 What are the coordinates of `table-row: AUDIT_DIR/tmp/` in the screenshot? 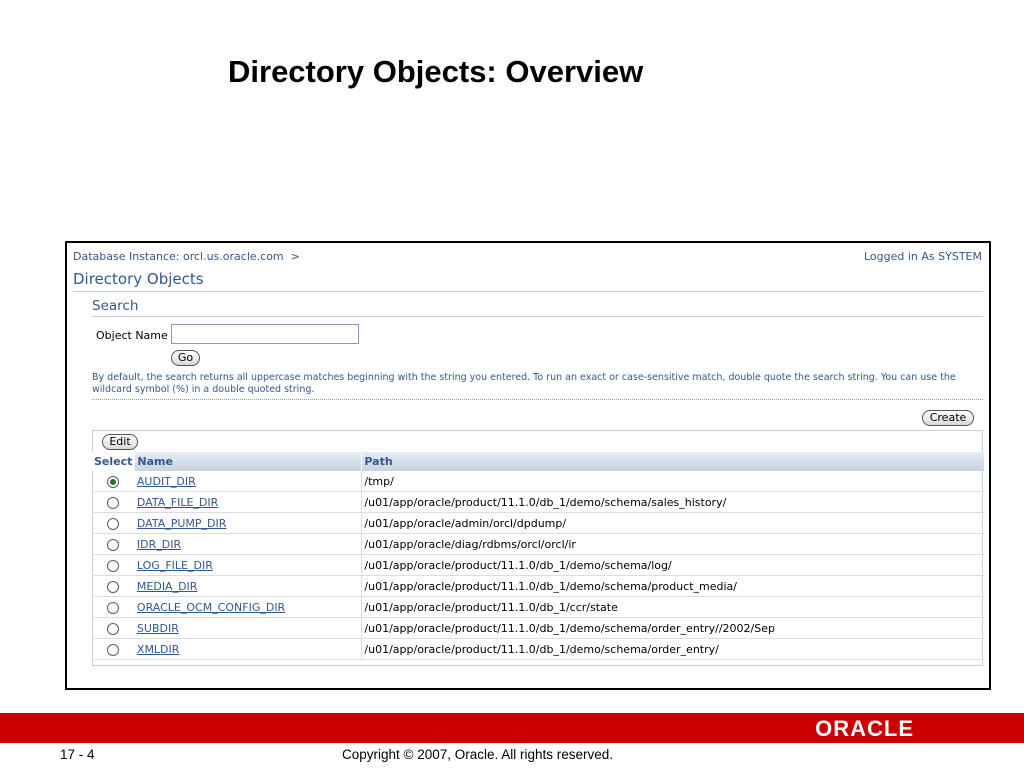 It's located at (538, 481).